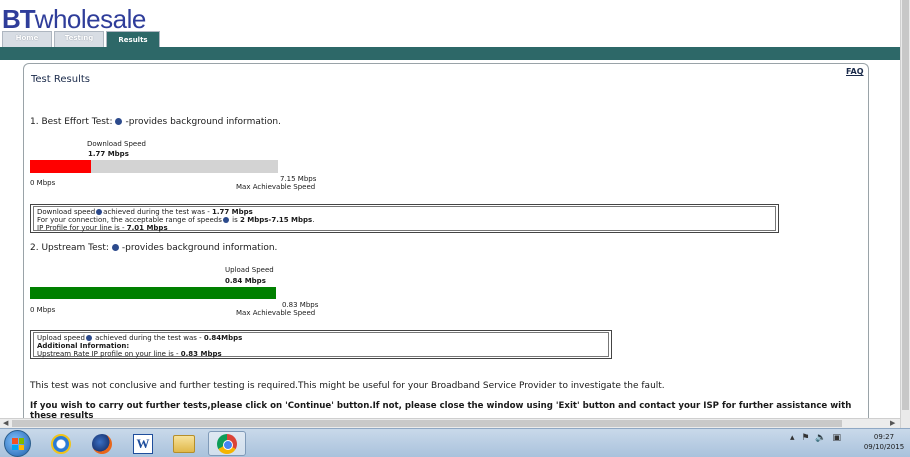  Describe the element at coordinates (199, 248) in the screenshot. I see `upstream-heading-suffix: -provides background information.` at that location.